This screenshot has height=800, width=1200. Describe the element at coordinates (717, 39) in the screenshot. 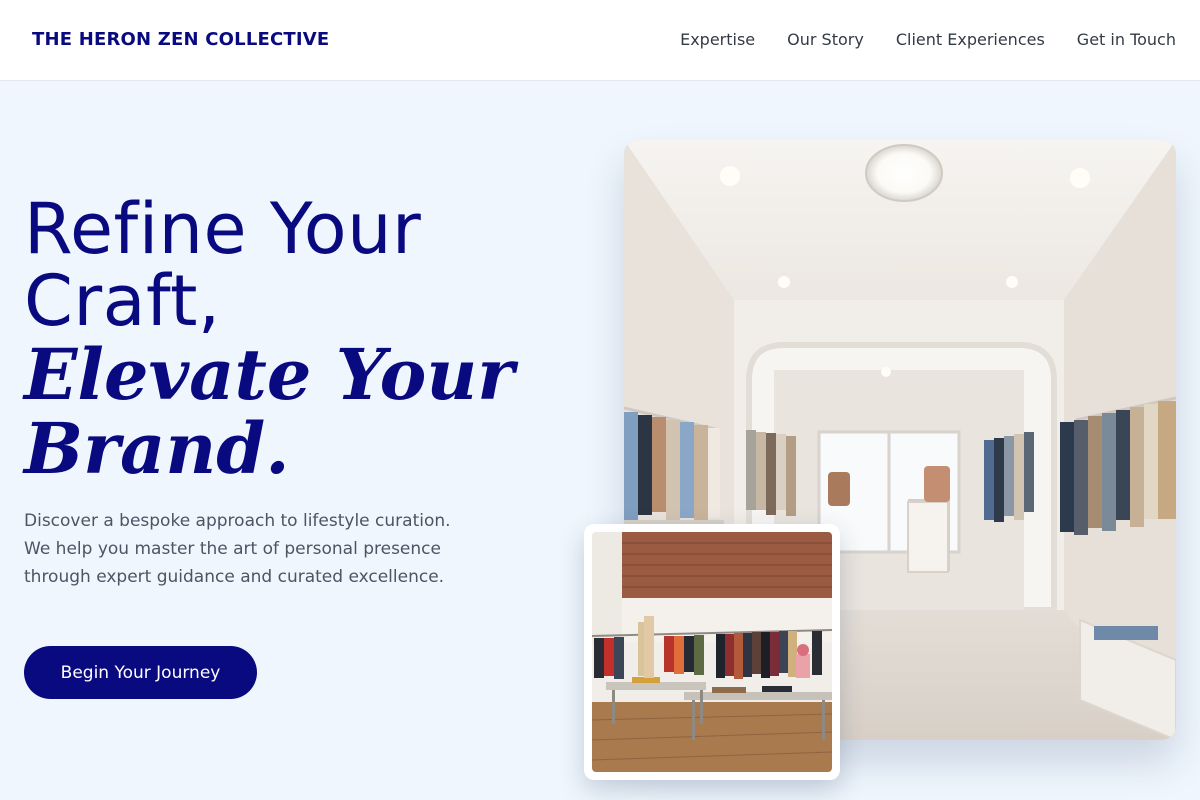

I see `nav-link-expertise: Expertise` at that location.